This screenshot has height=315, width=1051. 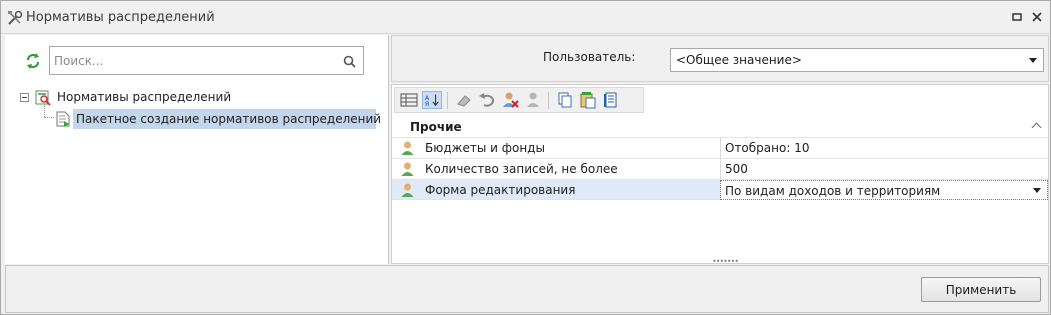 What do you see at coordinates (833, 191) in the screenshot?
I see `property-value: По видам доходов и территориям` at bounding box center [833, 191].